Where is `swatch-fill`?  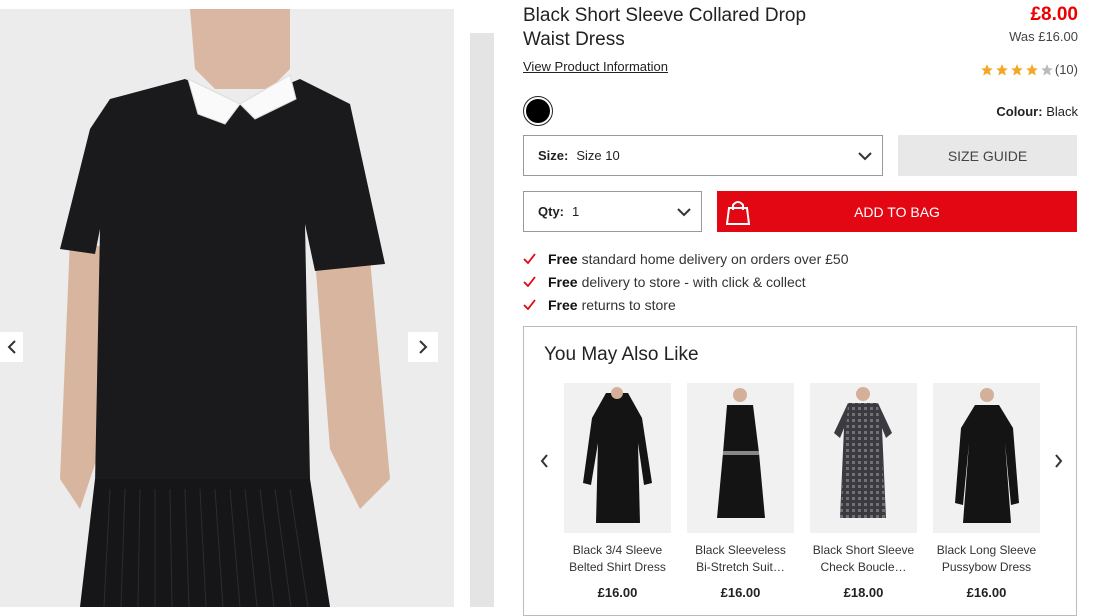 swatch-fill is located at coordinates (538, 111).